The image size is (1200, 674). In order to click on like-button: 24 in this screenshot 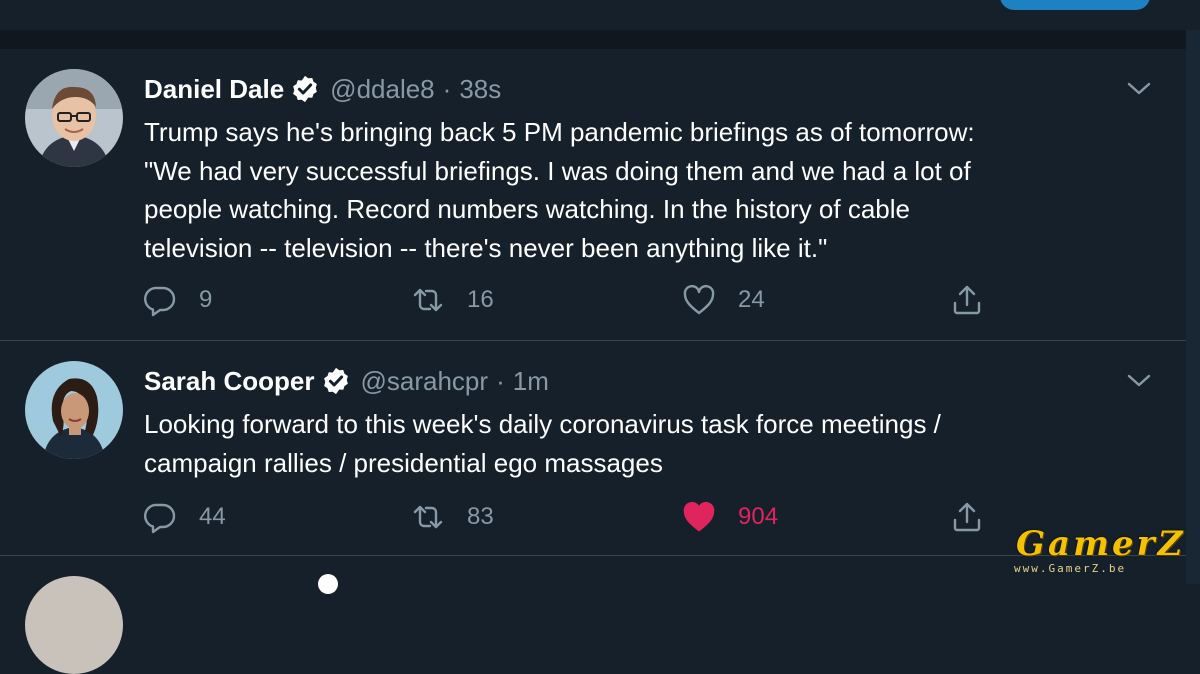, I will do `click(723, 300)`.